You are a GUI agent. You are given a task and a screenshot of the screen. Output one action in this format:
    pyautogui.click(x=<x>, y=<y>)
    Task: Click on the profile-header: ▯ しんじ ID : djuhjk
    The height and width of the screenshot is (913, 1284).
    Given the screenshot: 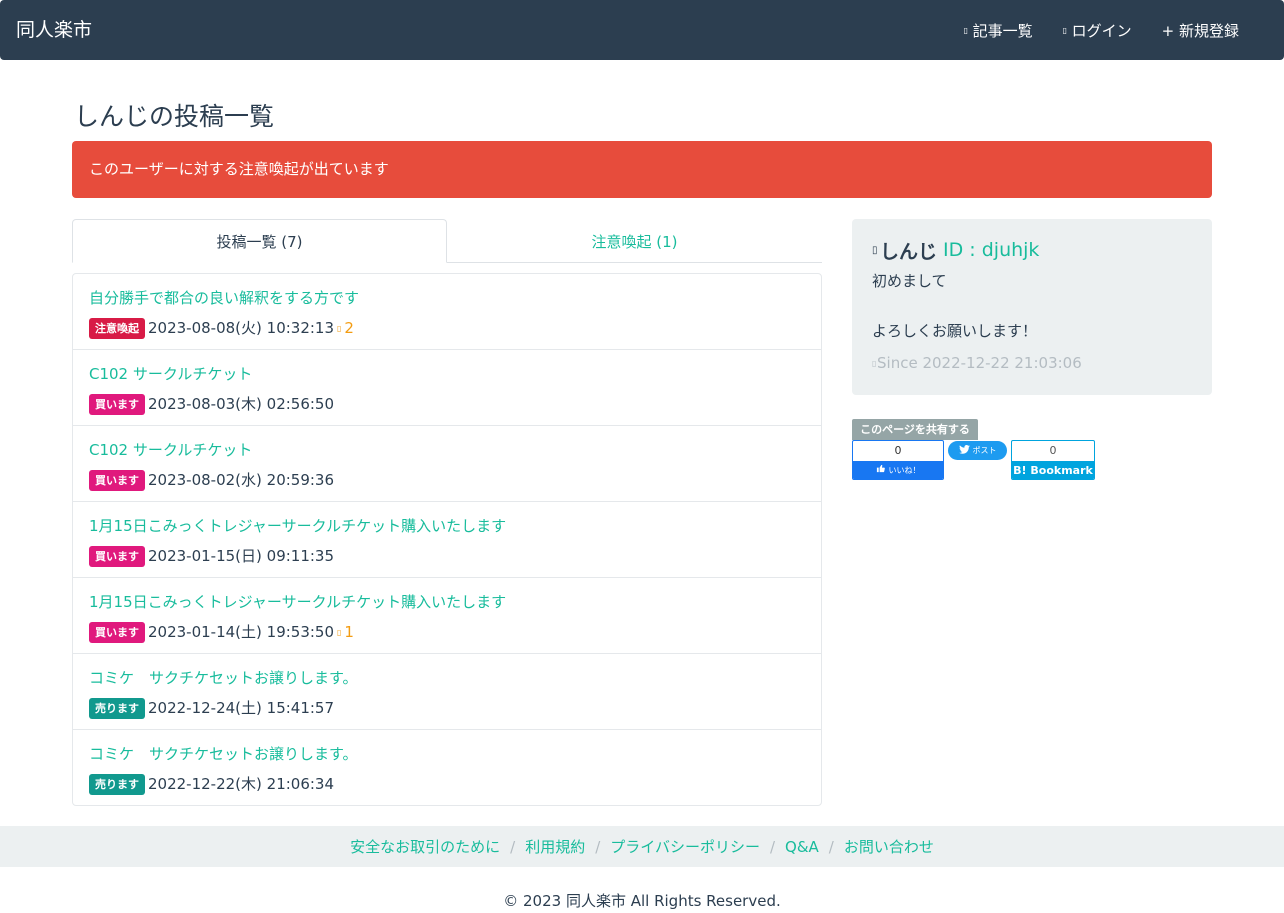 What is the action you would take?
    pyautogui.click(x=1032, y=250)
    